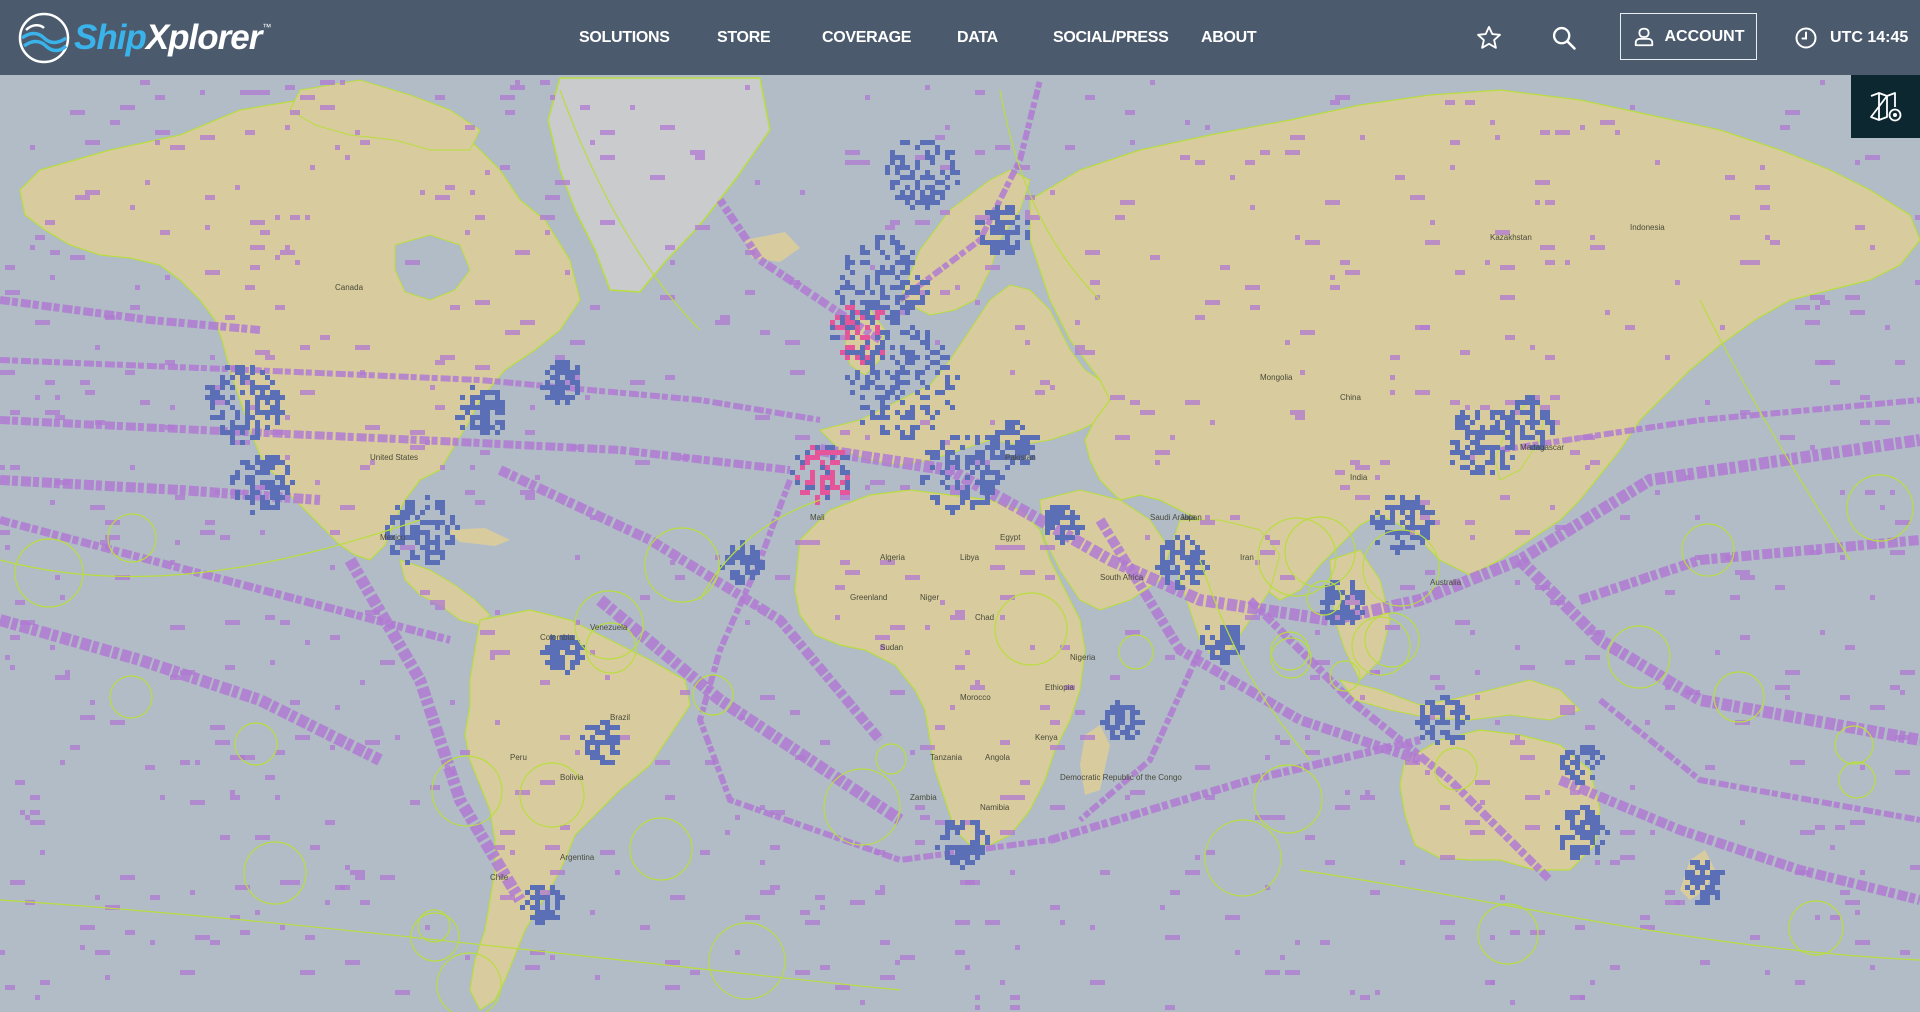  I want to click on nav-data: DATA, so click(977, 37).